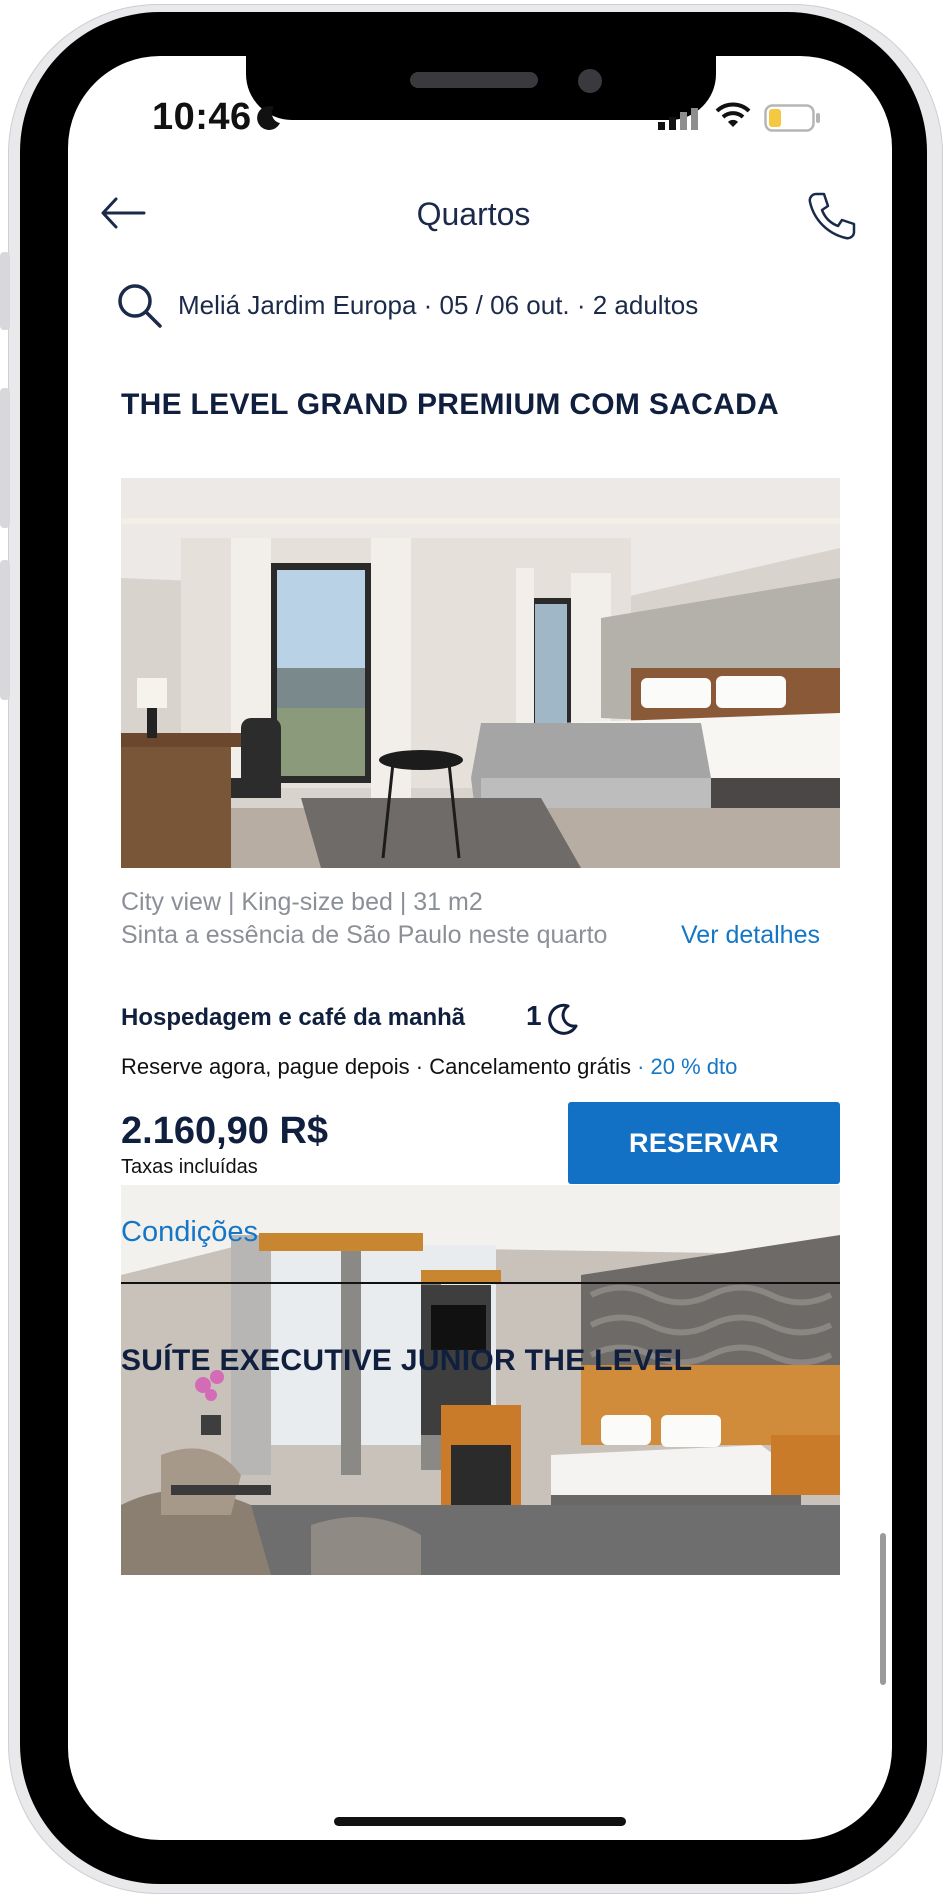 Image resolution: width=947 pixels, height=1900 pixels. Describe the element at coordinates (474, 80) in the screenshot. I see `phone-speaker` at that location.